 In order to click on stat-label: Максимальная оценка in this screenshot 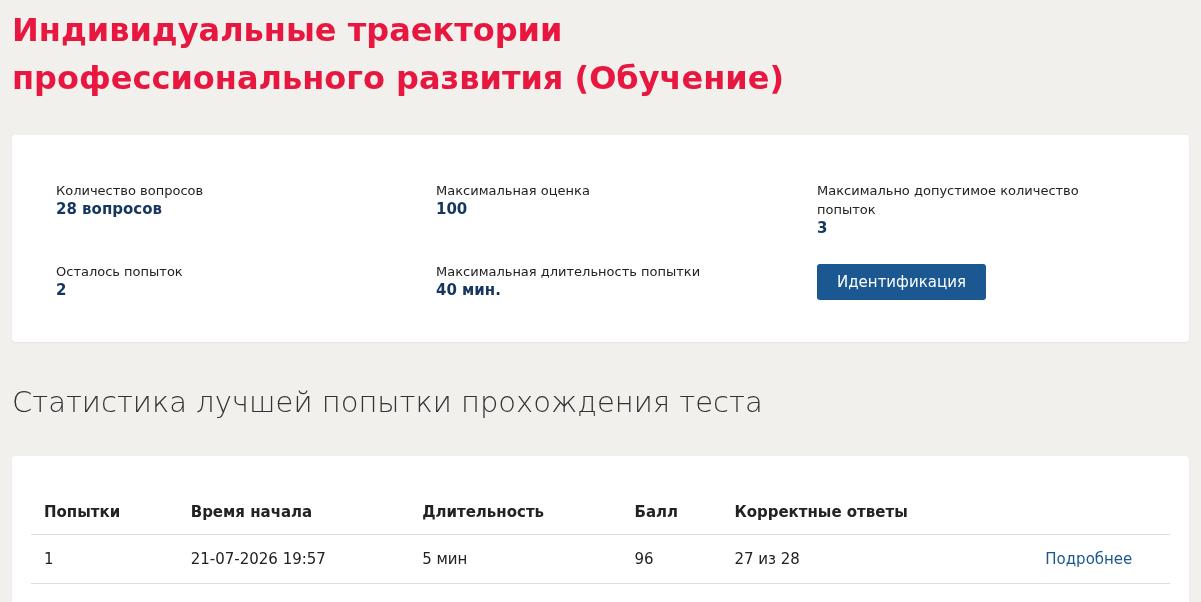, I will do `click(513, 191)`.